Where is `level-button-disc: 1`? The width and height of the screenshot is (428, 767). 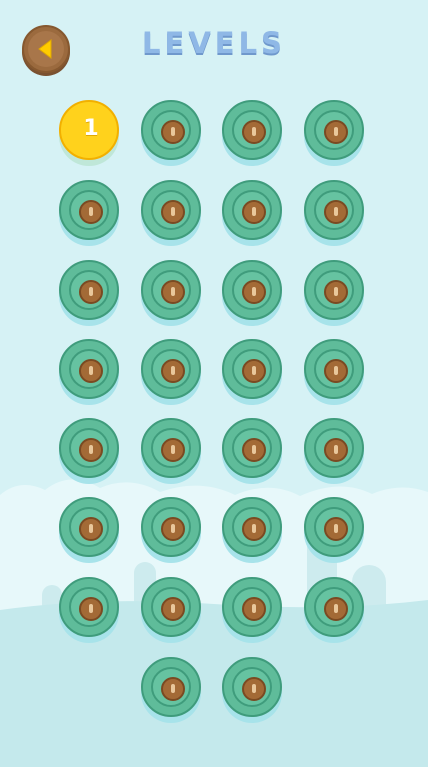
level-button-disc: 1 is located at coordinates (89, 130).